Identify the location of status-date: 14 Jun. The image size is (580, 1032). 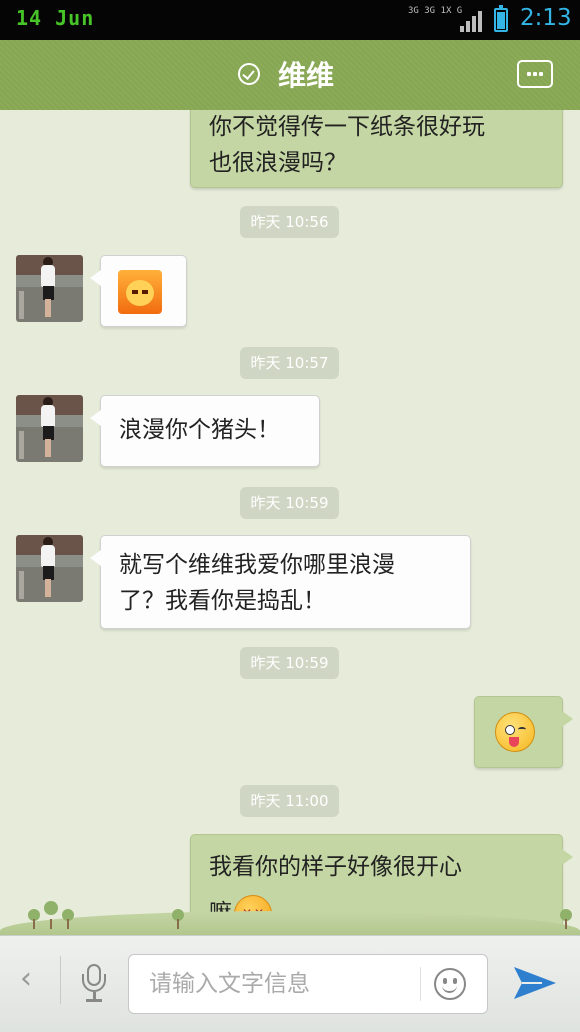
(55, 18).